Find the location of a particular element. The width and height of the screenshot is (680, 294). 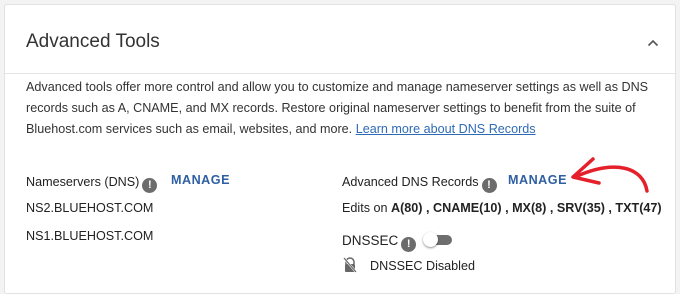

nameservers-label: Nameservers (DNS) is located at coordinates (83, 182).